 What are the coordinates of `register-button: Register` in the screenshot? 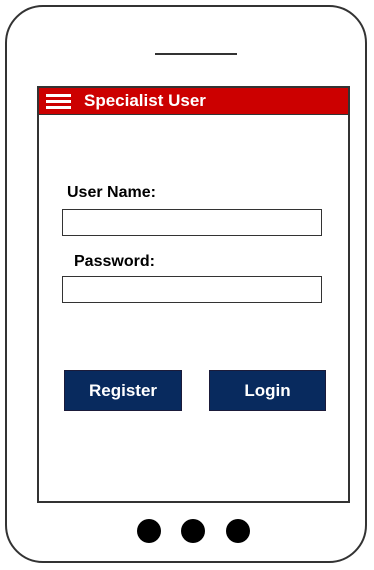 It's located at (123, 390).